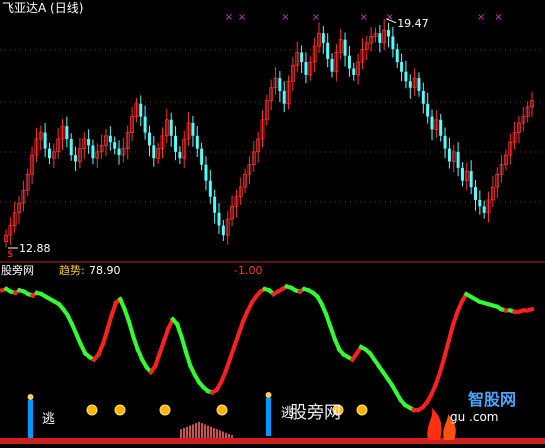 Image resolution: width=545 pixels, height=448 pixels. I want to click on escape-signal-text: 逃, so click(49, 419).